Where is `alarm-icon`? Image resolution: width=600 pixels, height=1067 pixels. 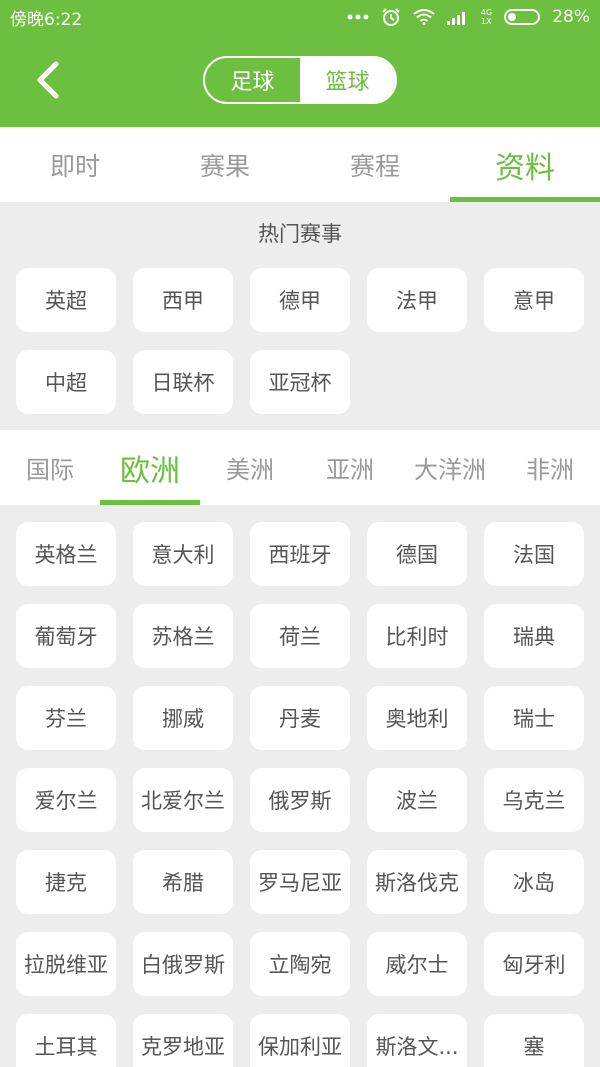 alarm-icon is located at coordinates (391, 17).